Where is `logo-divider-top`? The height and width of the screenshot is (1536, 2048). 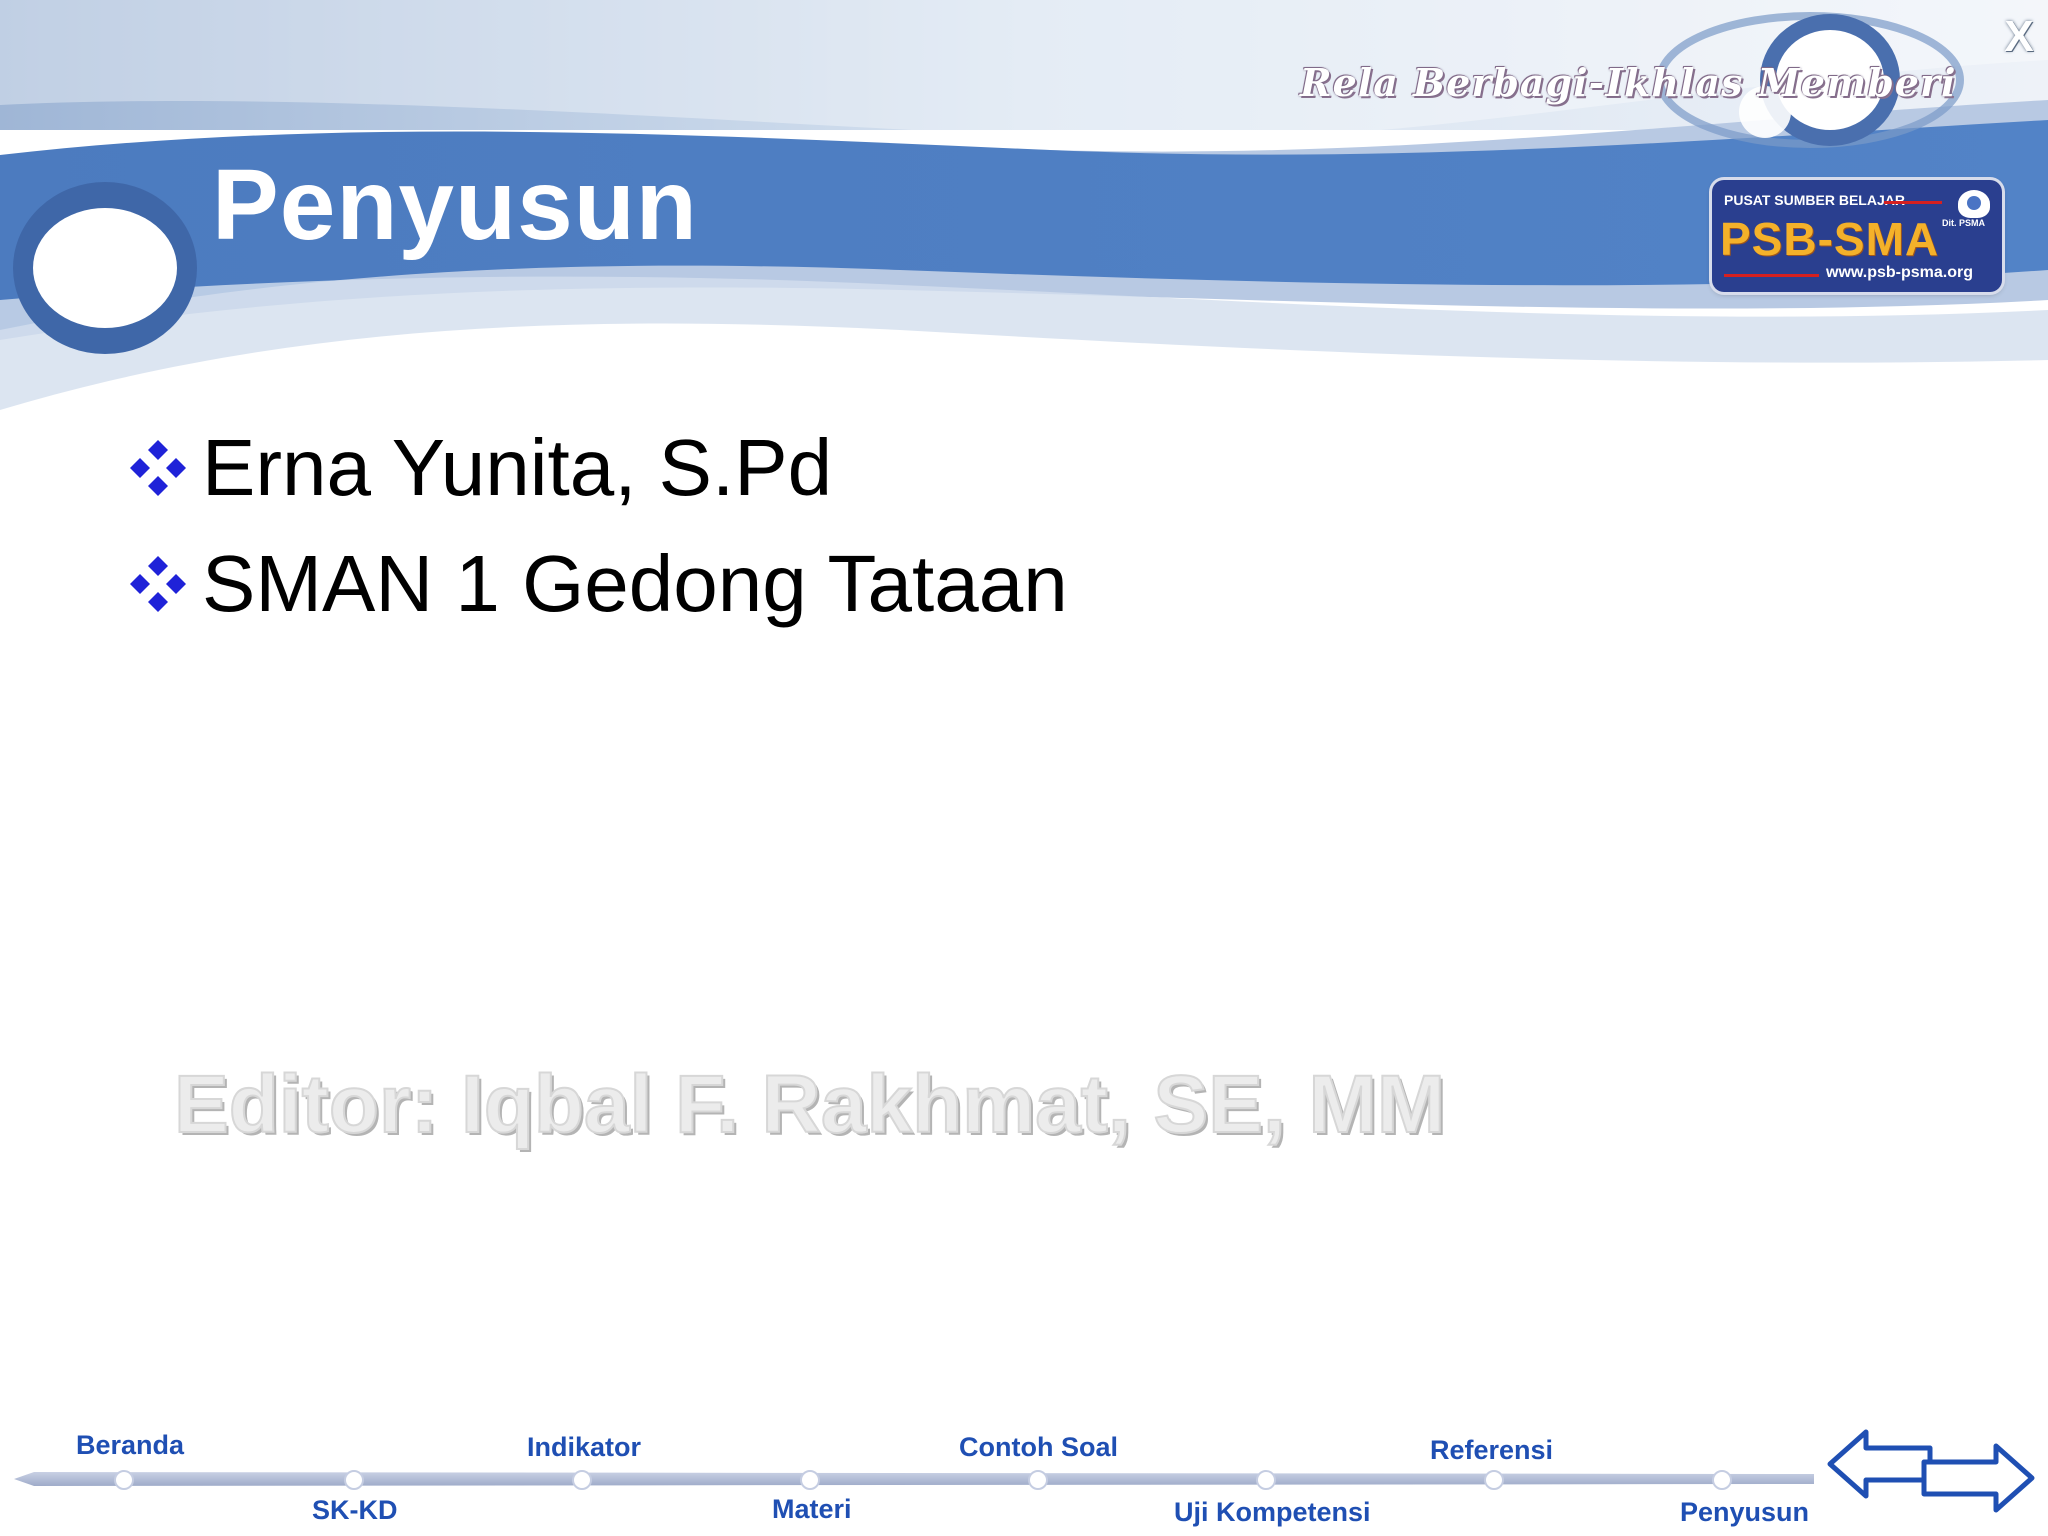 logo-divider-top is located at coordinates (1913, 202).